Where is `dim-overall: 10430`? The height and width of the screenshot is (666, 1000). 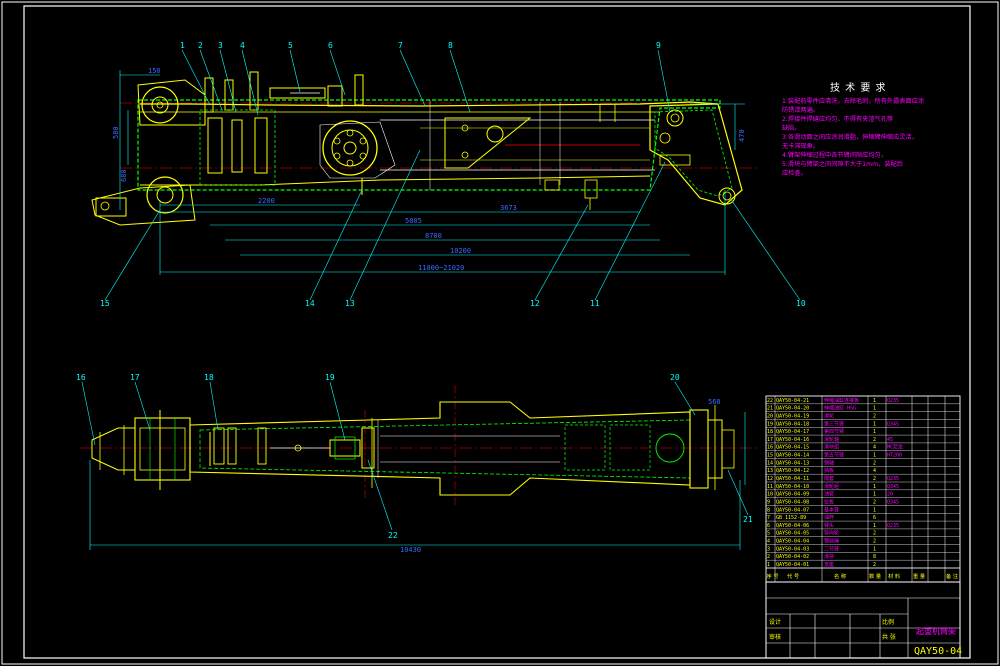 dim-overall: 10430 is located at coordinates (410, 550).